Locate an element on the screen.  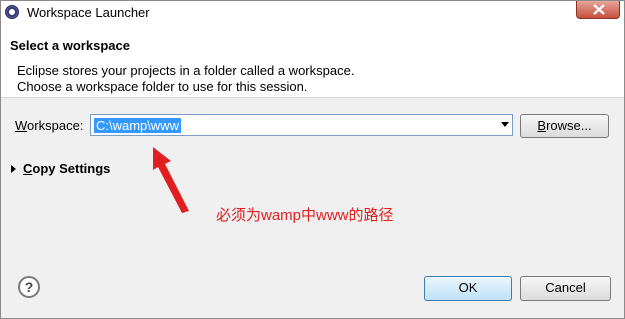
header-title: Select a workspace is located at coordinates (70, 45).